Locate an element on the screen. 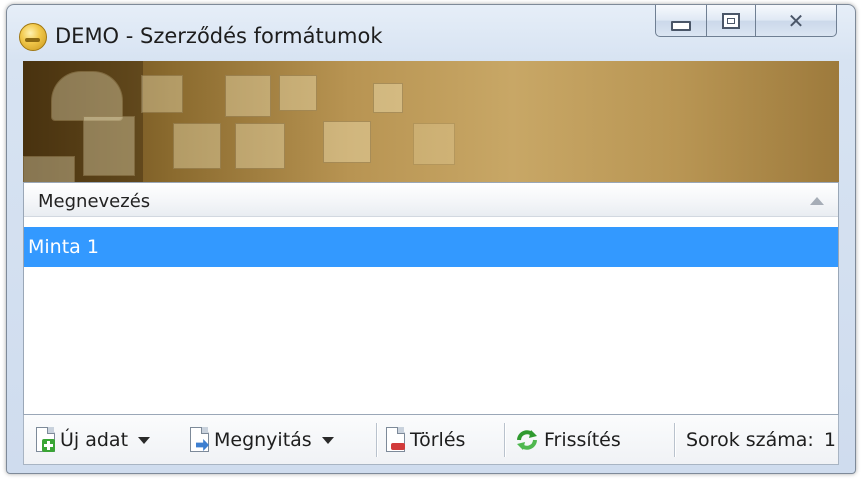 The image size is (862, 479). maximize-button is located at coordinates (731, 21).